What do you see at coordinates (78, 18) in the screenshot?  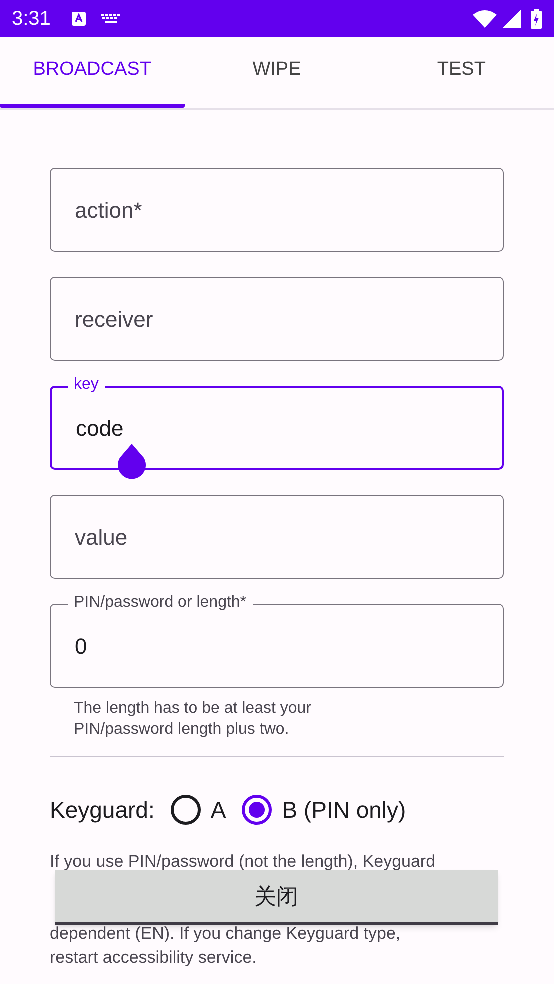 I see `text-app-icon` at bounding box center [78, 18].